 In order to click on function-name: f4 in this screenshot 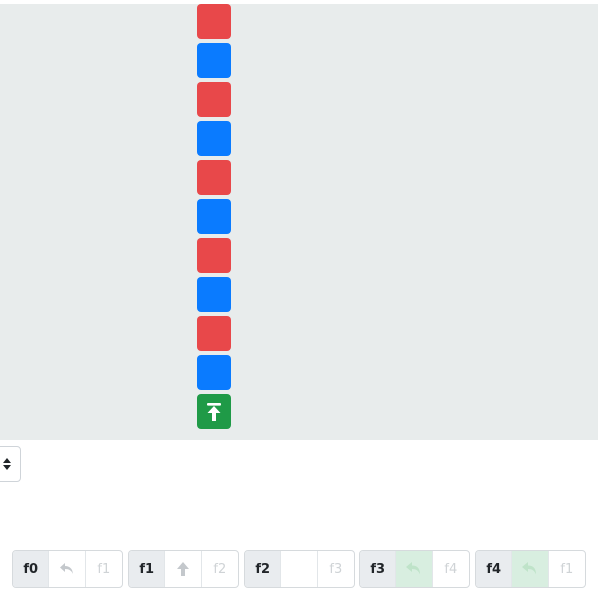, I will do `click(494, 569)`.